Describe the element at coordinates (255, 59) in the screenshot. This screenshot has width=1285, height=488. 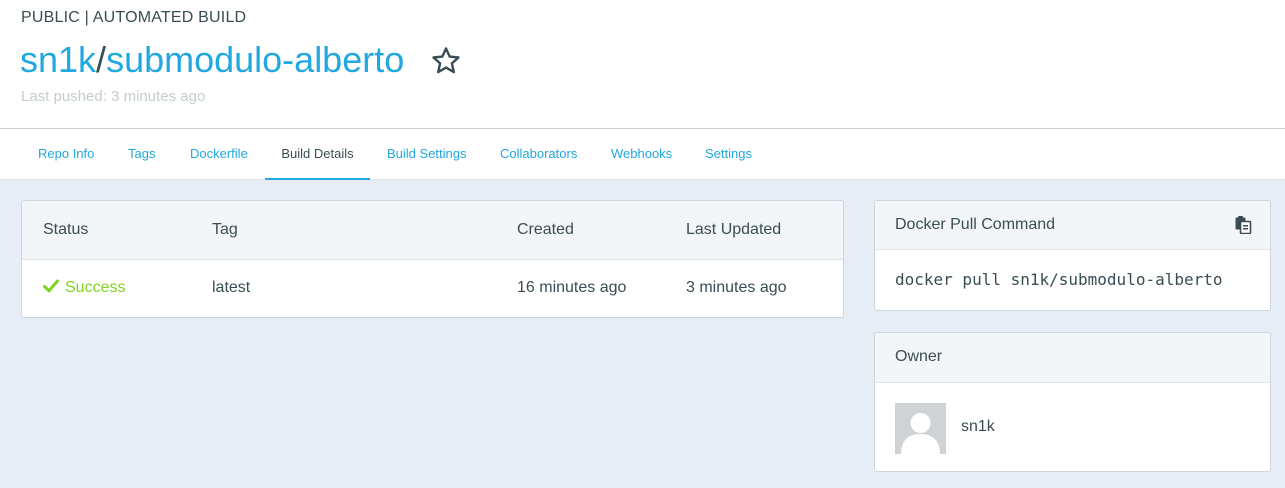
I see `repo-name-link: submodulo-alberto` at that location.